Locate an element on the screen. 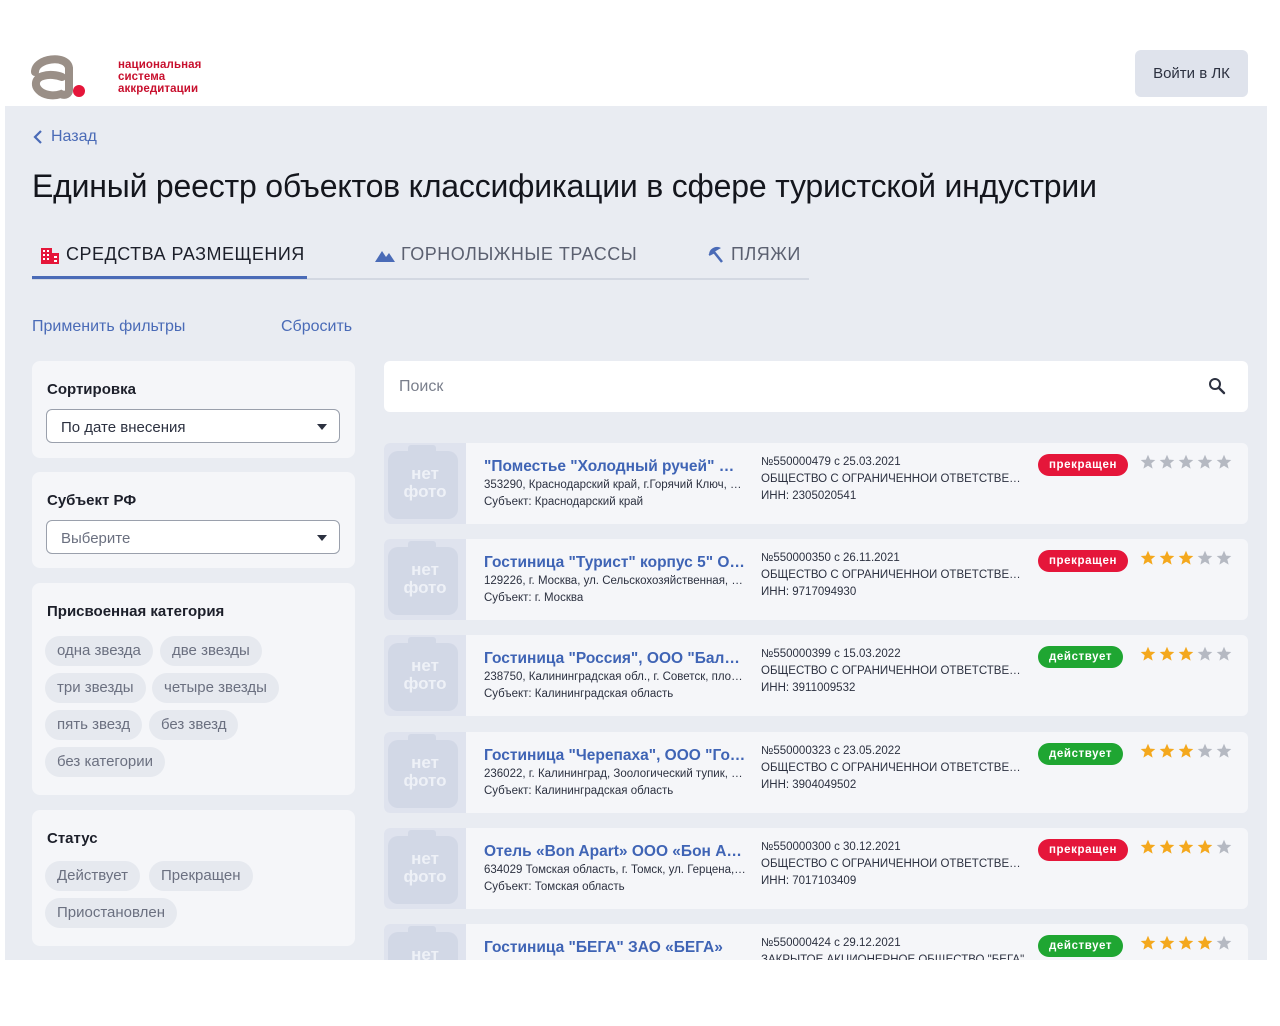 The height and width of the screenshot is (1026, 1280). inn-number: ИНН: 9717094930 is located at coordinates (809, 592).